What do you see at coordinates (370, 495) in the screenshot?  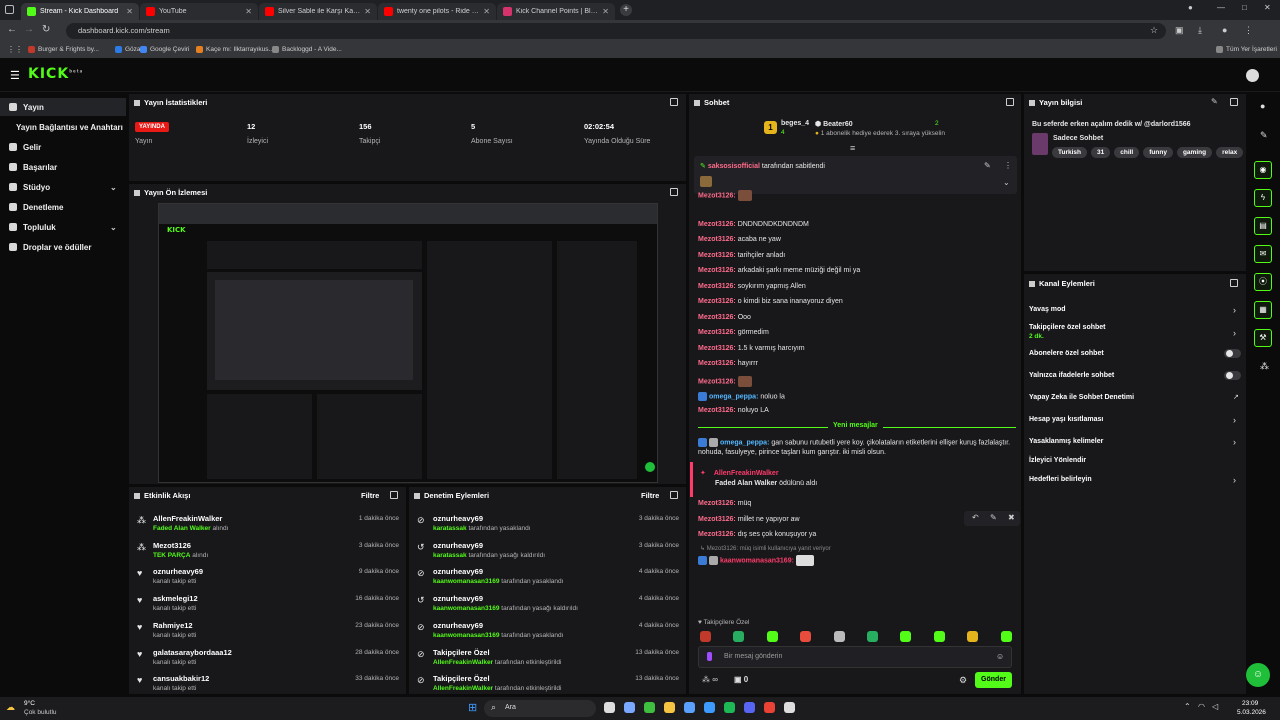 I see `activity-filter-button: Filtre` at bounding box center [370, 495].